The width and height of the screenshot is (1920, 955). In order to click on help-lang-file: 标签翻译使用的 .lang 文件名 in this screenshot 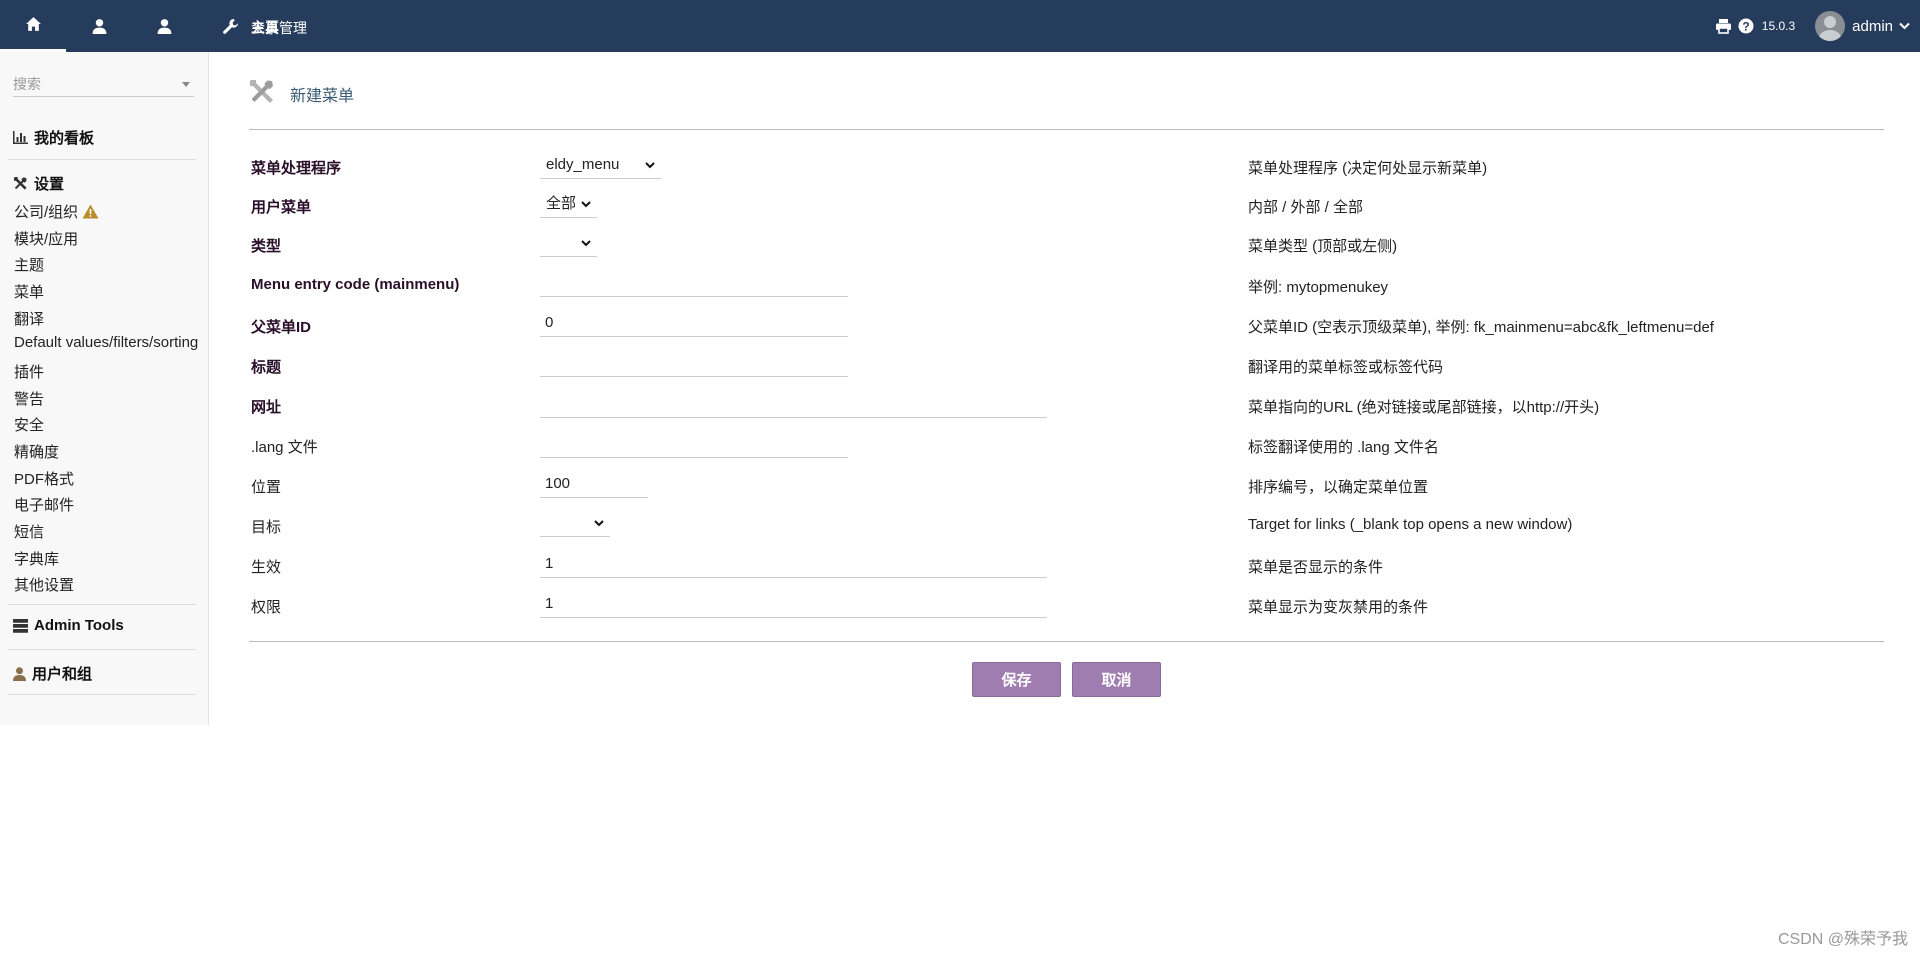, I will do `click(1343, 447)`.